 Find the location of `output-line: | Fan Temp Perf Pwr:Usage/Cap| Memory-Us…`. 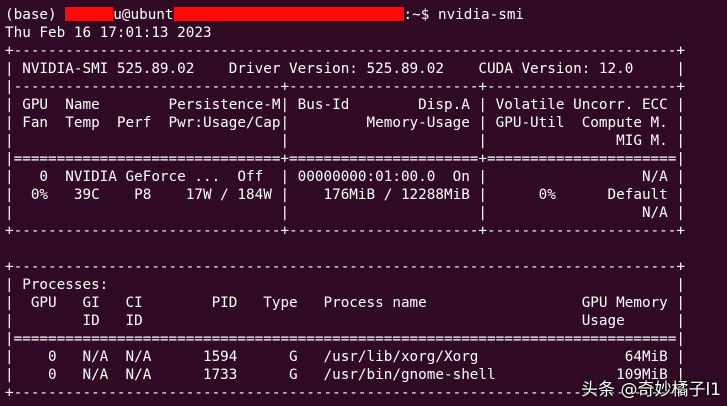

output-line: | Fan Temp Perf Pwr:Usage/Cap| Memory-Us… is located at coordinates (345, 123).